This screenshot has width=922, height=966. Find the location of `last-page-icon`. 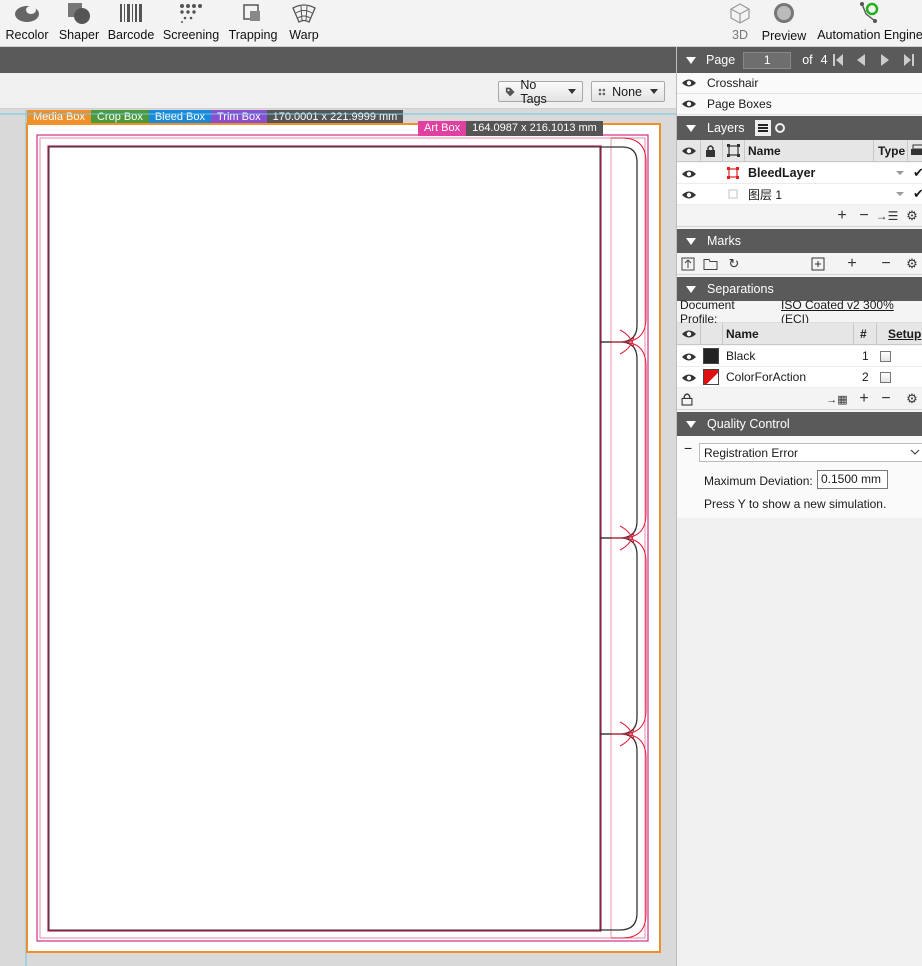

last-page-icon is located at coordinates (909, 60).